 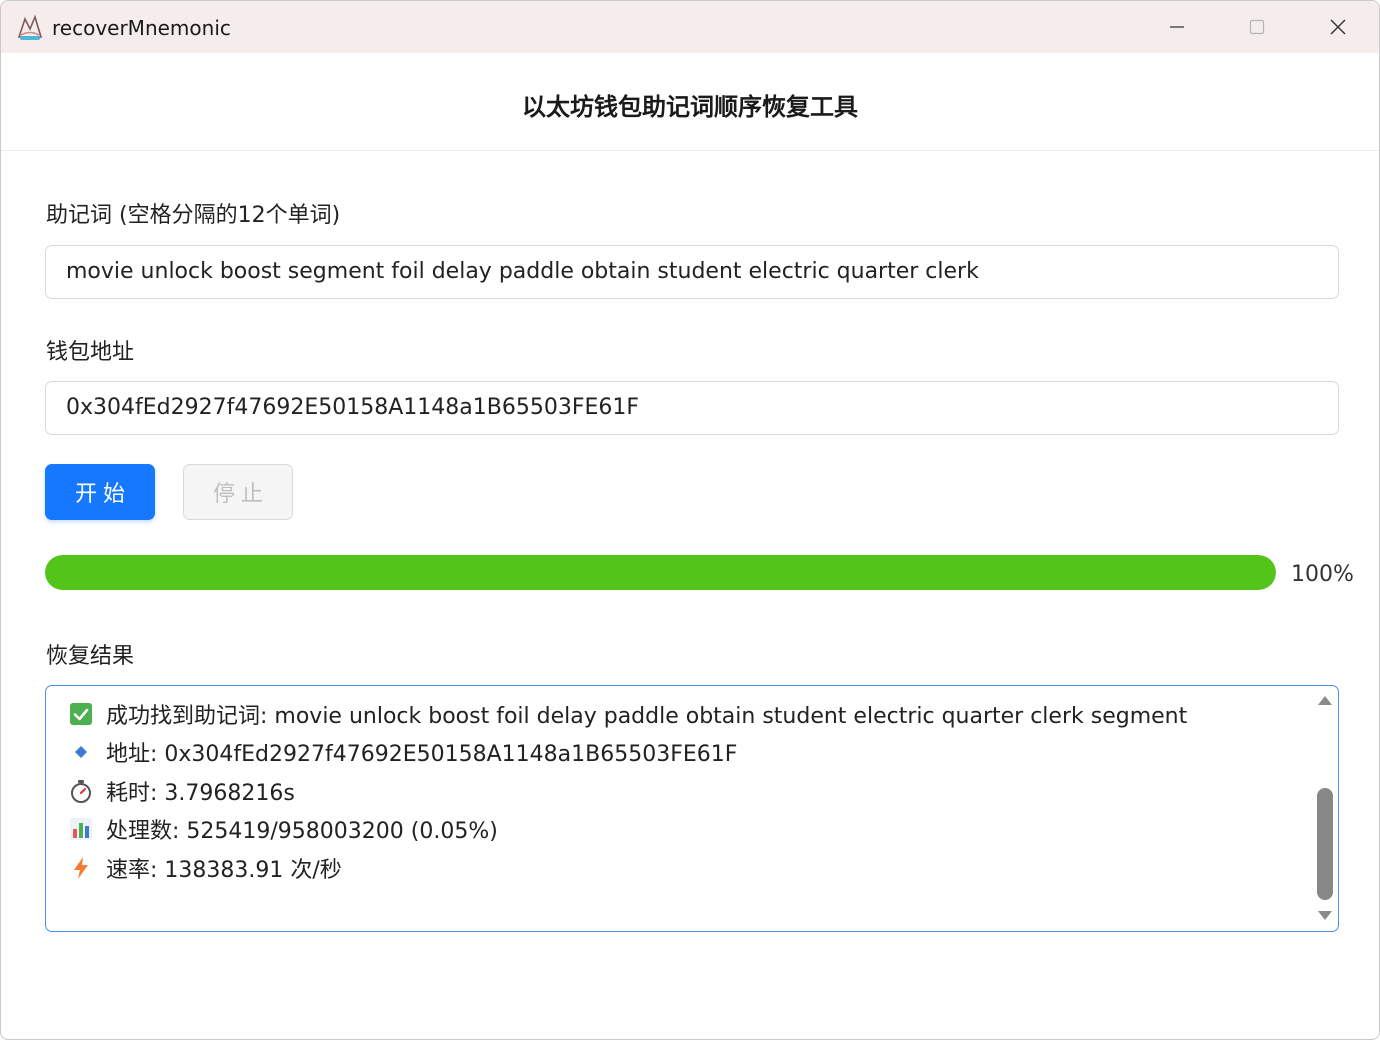 What do you see at coordinates (141, 28) in the screenshot?
I see `window-title: recoverMnemonic` at bounding box center [141, 28].